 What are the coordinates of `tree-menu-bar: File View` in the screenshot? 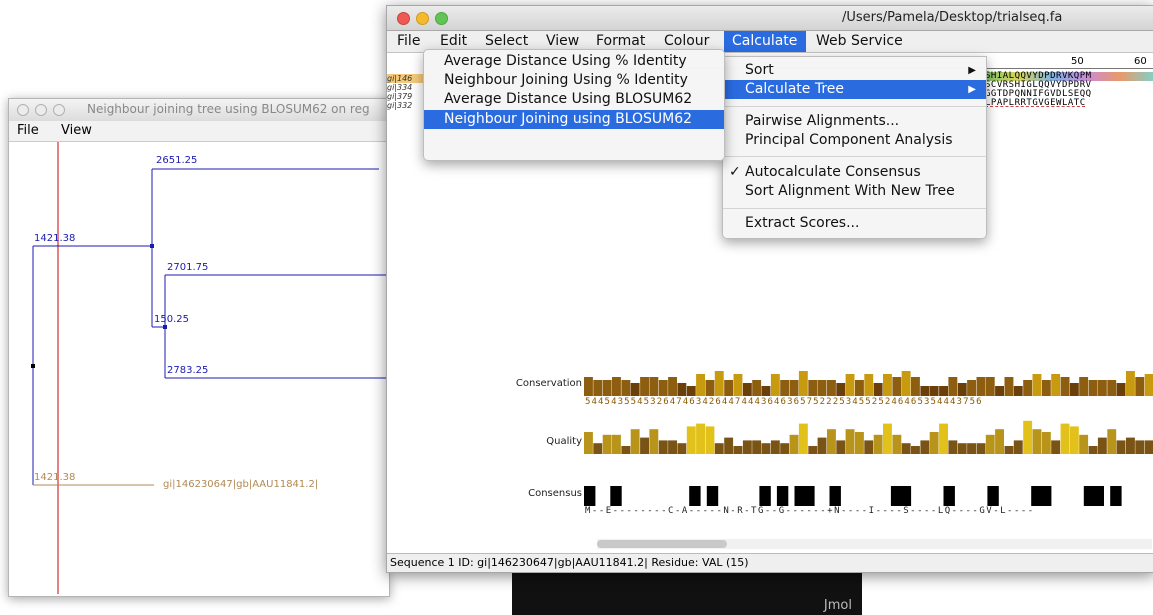 It's located at (199, 131).